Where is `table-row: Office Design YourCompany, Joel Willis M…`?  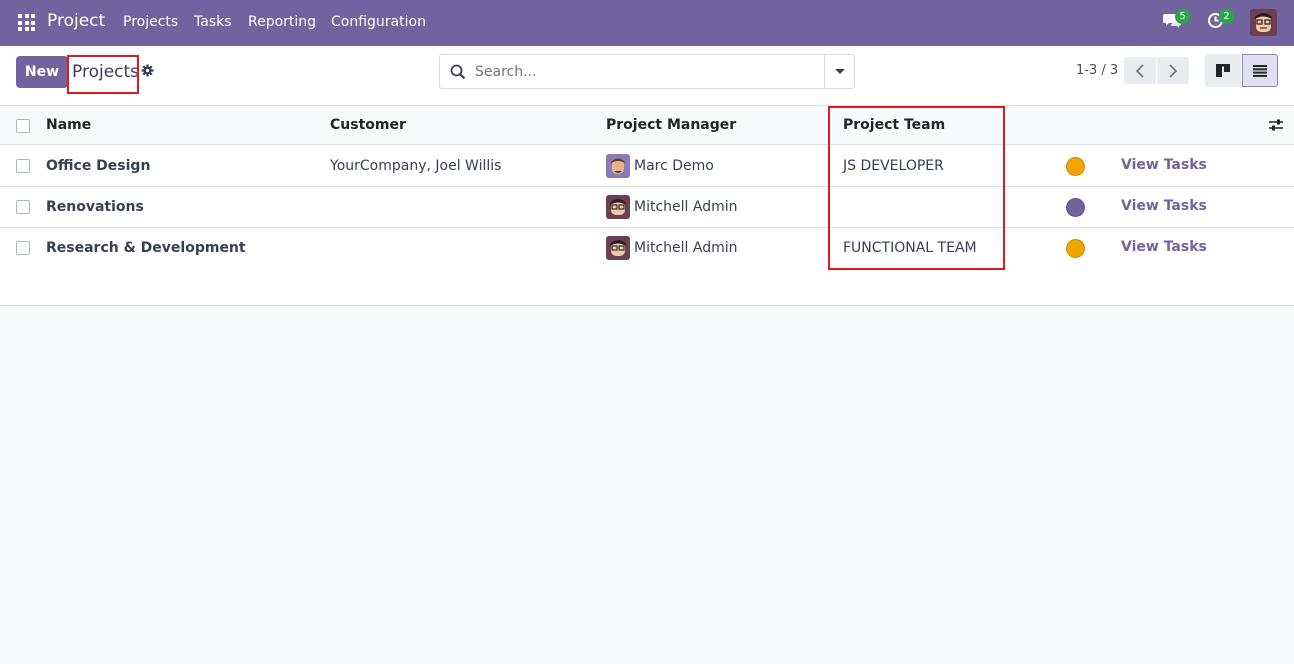 table-row: Office Design YourCompany, Joel Willis M… is located at coordinates (647, 166).